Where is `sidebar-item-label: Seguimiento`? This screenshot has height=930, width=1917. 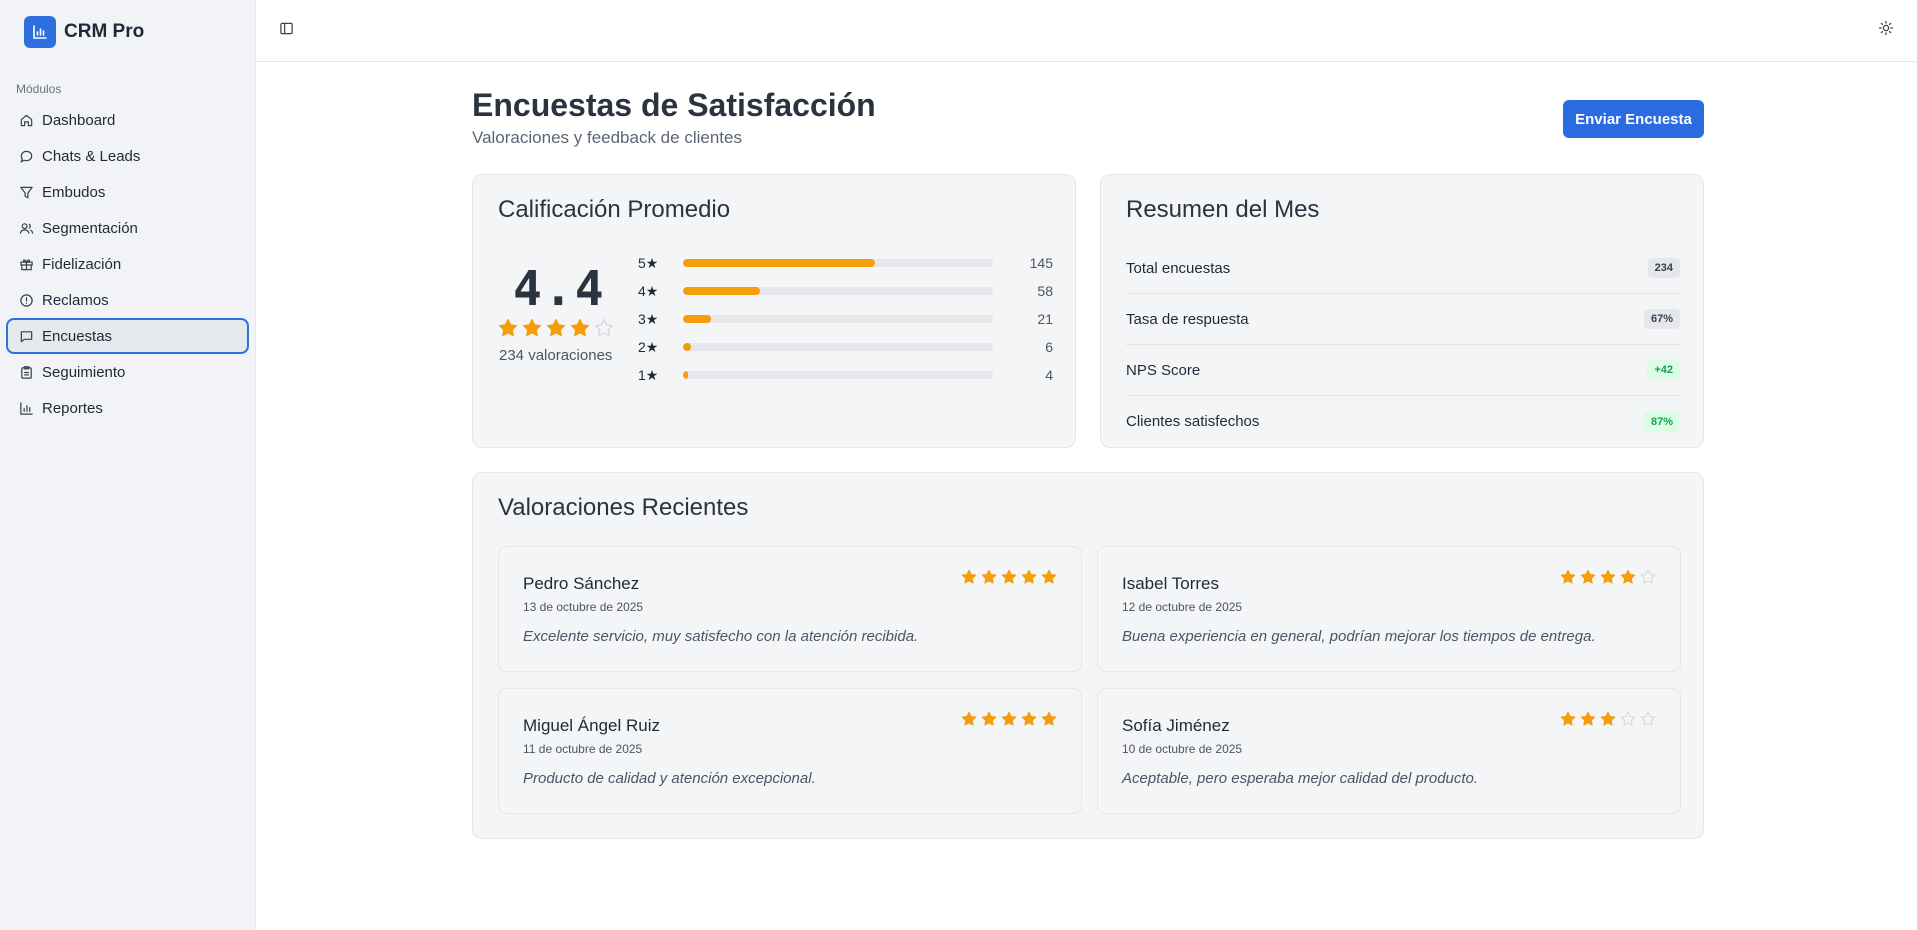
sidebar-item-label: Seguimiento is located at coordinates (84, 372).